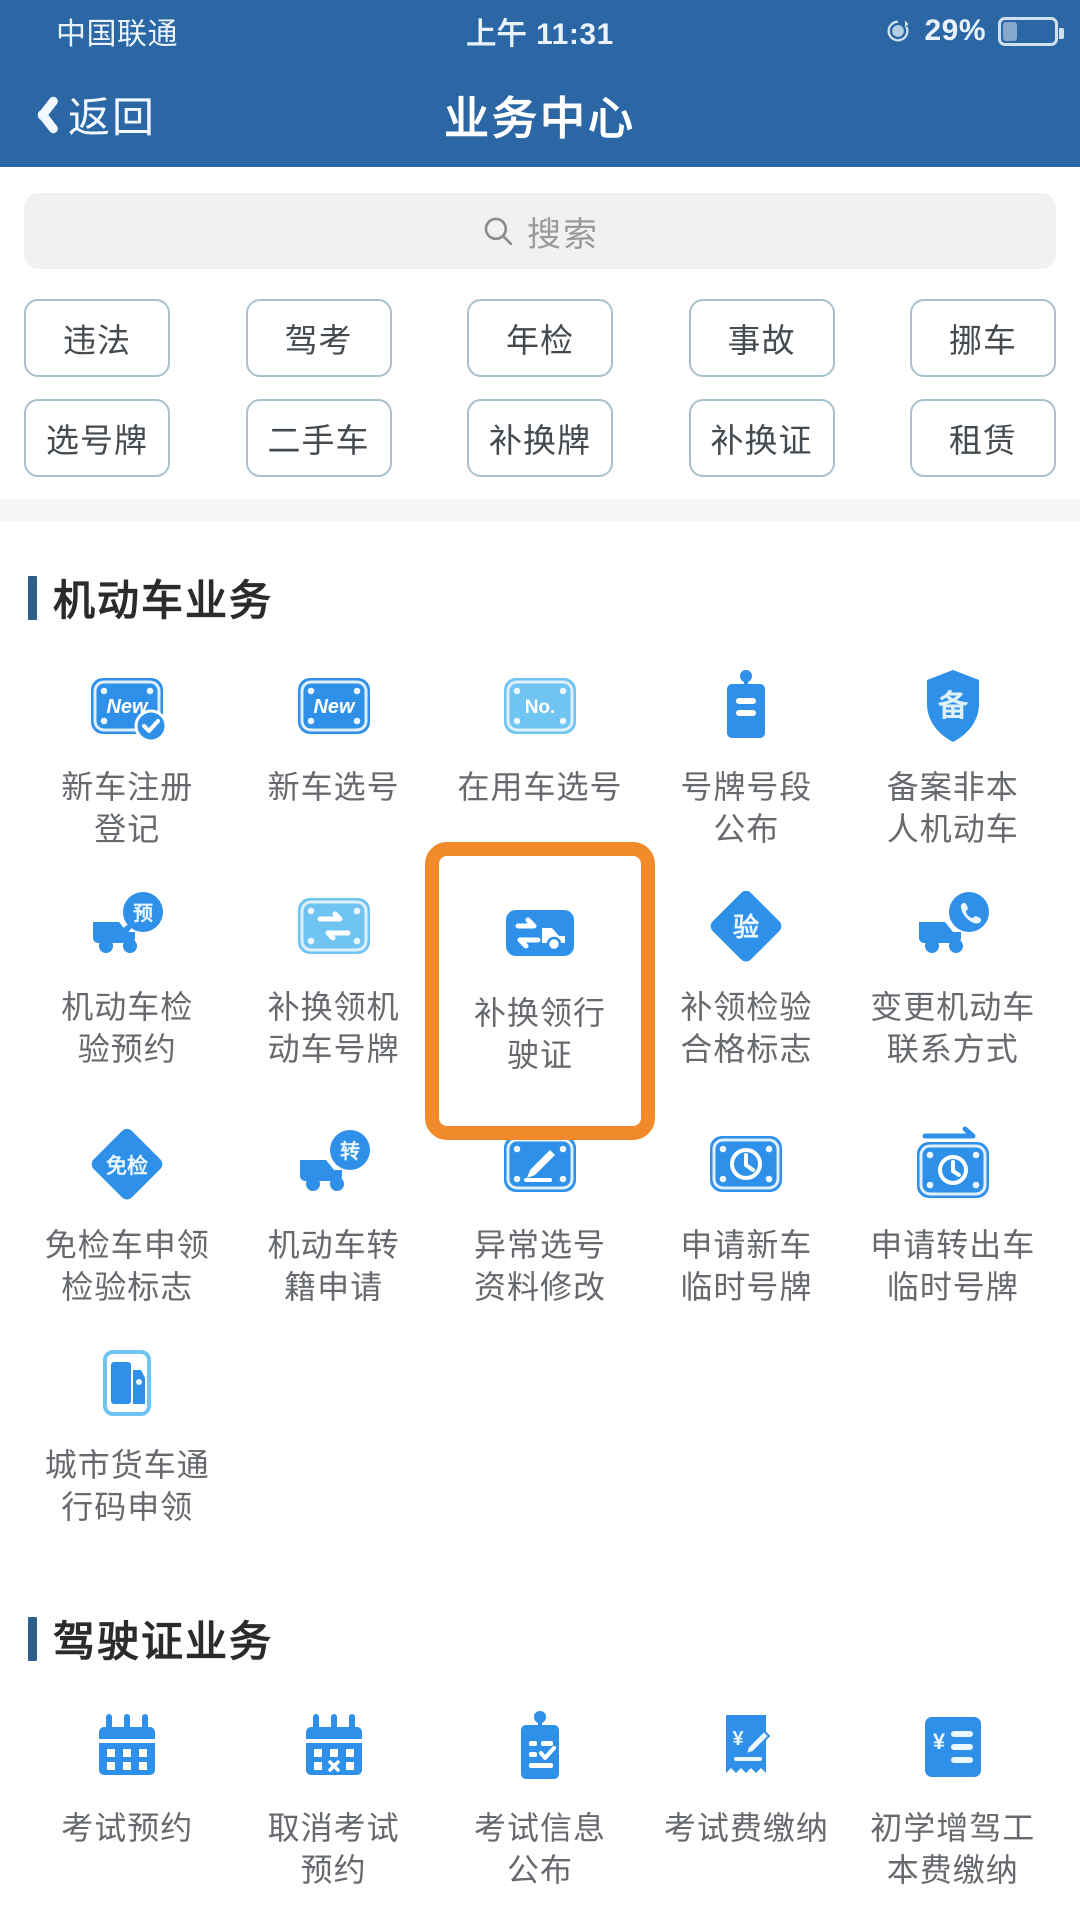 This screenshot has width=1080, height=1925. Describe the element at coordinates (127, 1028) in the screenshot. I see `grid-item-label: 机动车检 验预约` at that location.